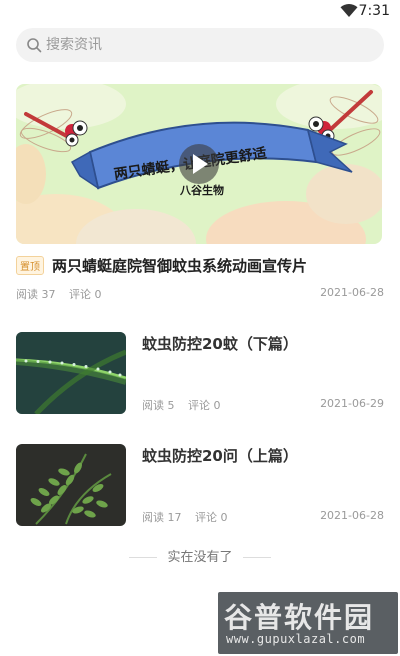  What do you see at coordinates (352, 515) in the screenshot?
I see `article-date: 2021-06-28` at bounding box center [352, 515].